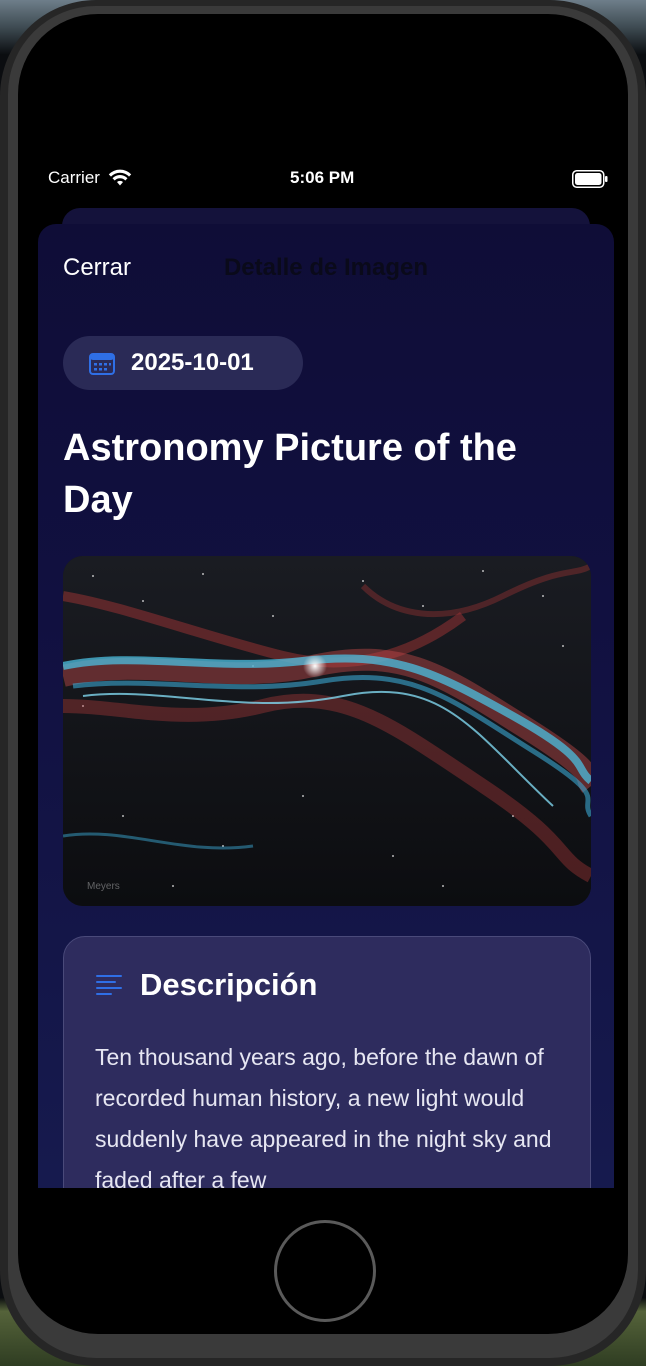 The height and width of the screenshot is (1366, 646). What do you see at coordinates (103, 886) in the screenshot?
I see `image-credit: Meyers` at bounding box center [103, 886].